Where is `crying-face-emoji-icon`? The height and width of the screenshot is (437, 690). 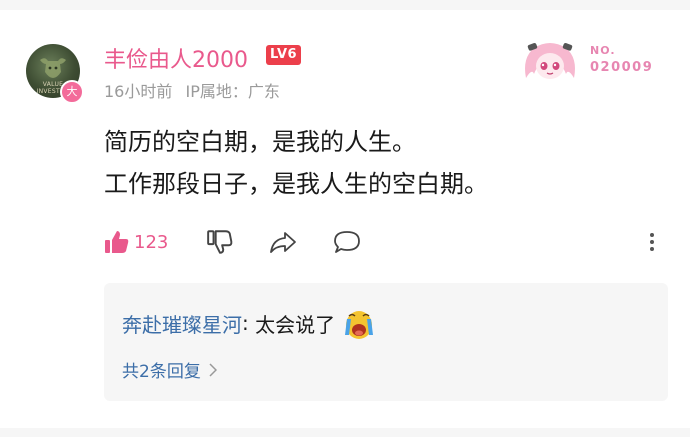 crying-face-emoji-icon is located at coordinates (359, 325).